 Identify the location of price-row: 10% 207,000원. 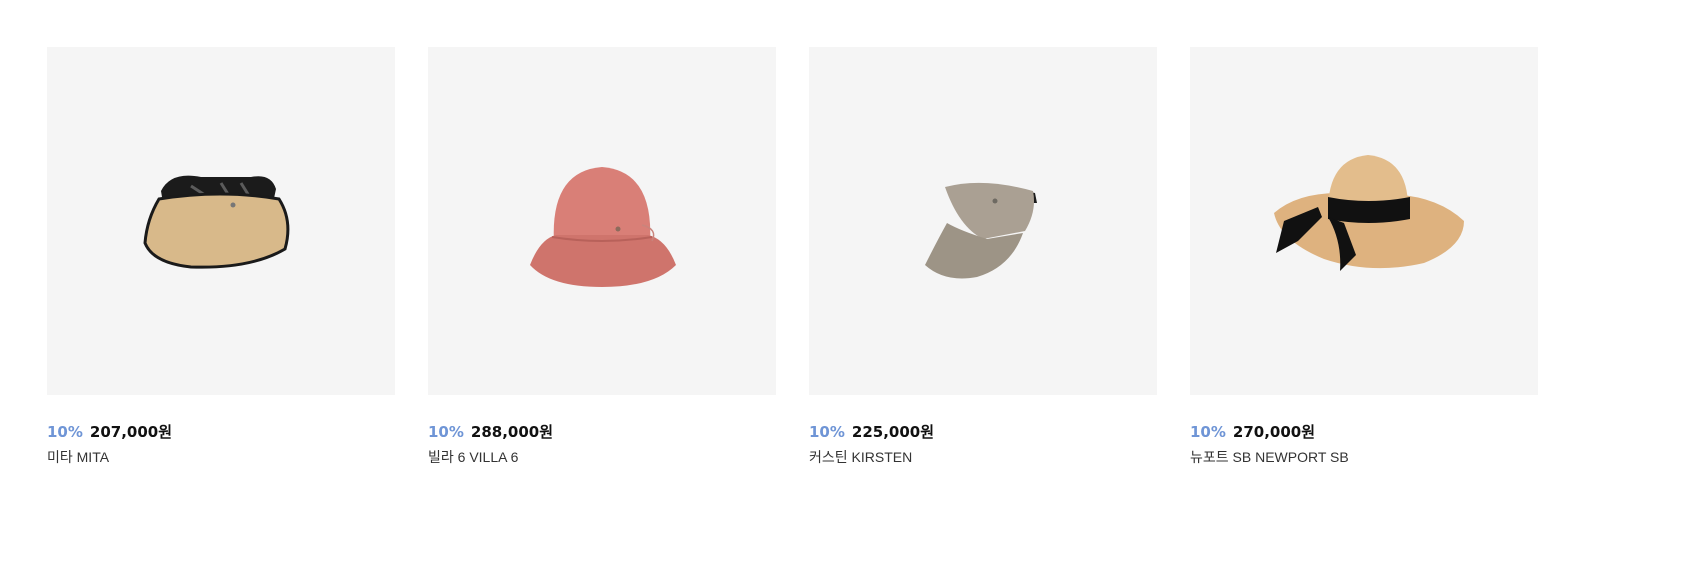
(221, 431).